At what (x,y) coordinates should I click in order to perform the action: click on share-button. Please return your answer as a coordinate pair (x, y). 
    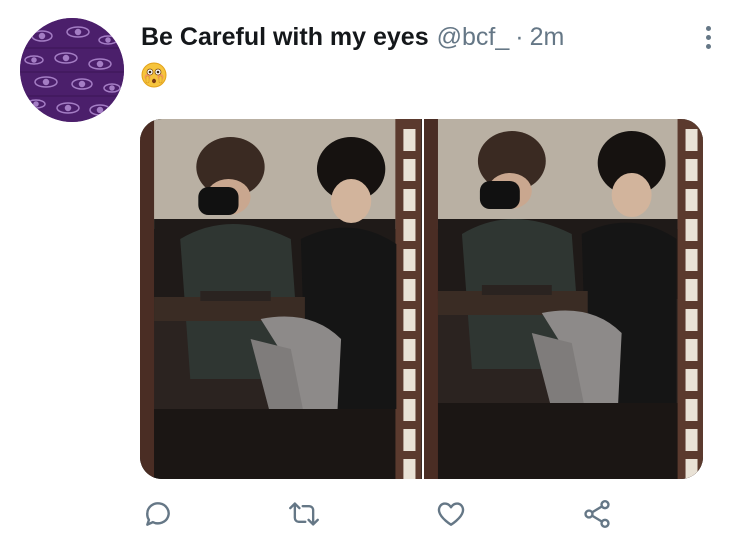
    Looking at the image, I should click on (597, 514).